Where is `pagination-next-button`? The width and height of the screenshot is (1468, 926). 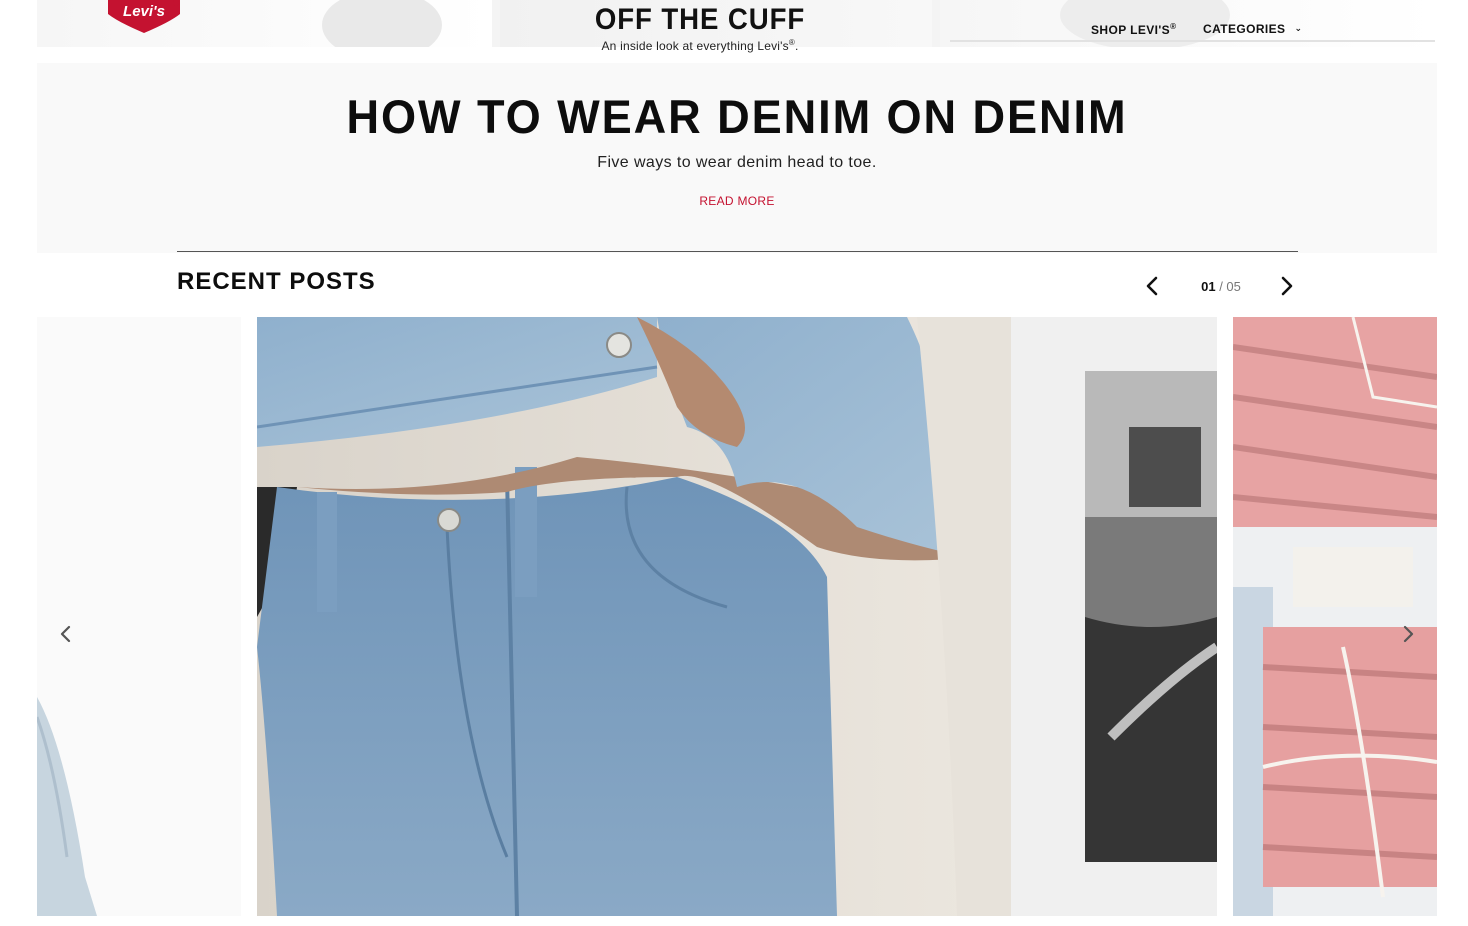 pagination-next-button is located at coordinates (1286, 286).